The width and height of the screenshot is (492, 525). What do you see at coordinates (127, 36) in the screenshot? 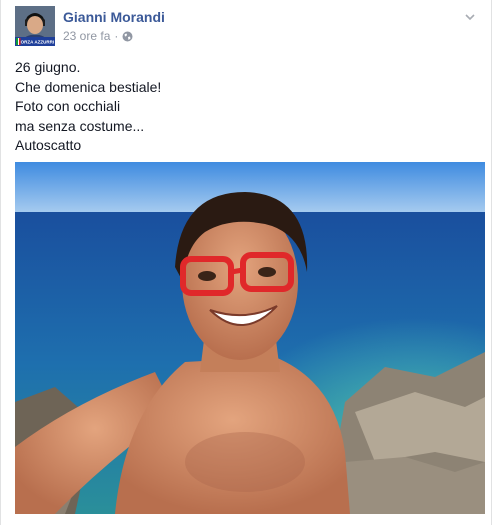
I see `globe-icon` at bounding box center [127, 36].